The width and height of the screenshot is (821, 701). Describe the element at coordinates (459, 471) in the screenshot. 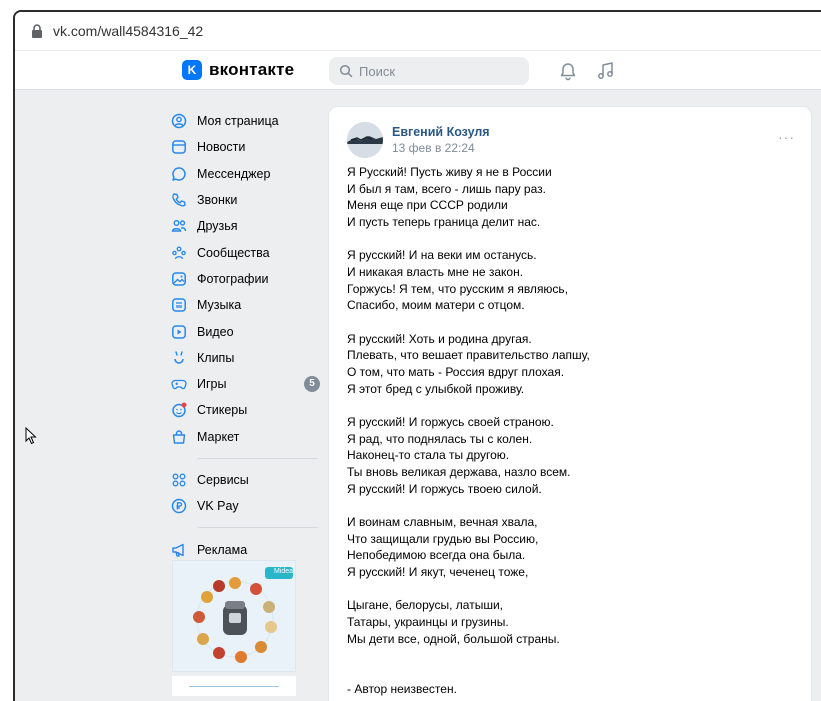

I see `post-line: Ты вновь великая держава, назло всем.` at that location.